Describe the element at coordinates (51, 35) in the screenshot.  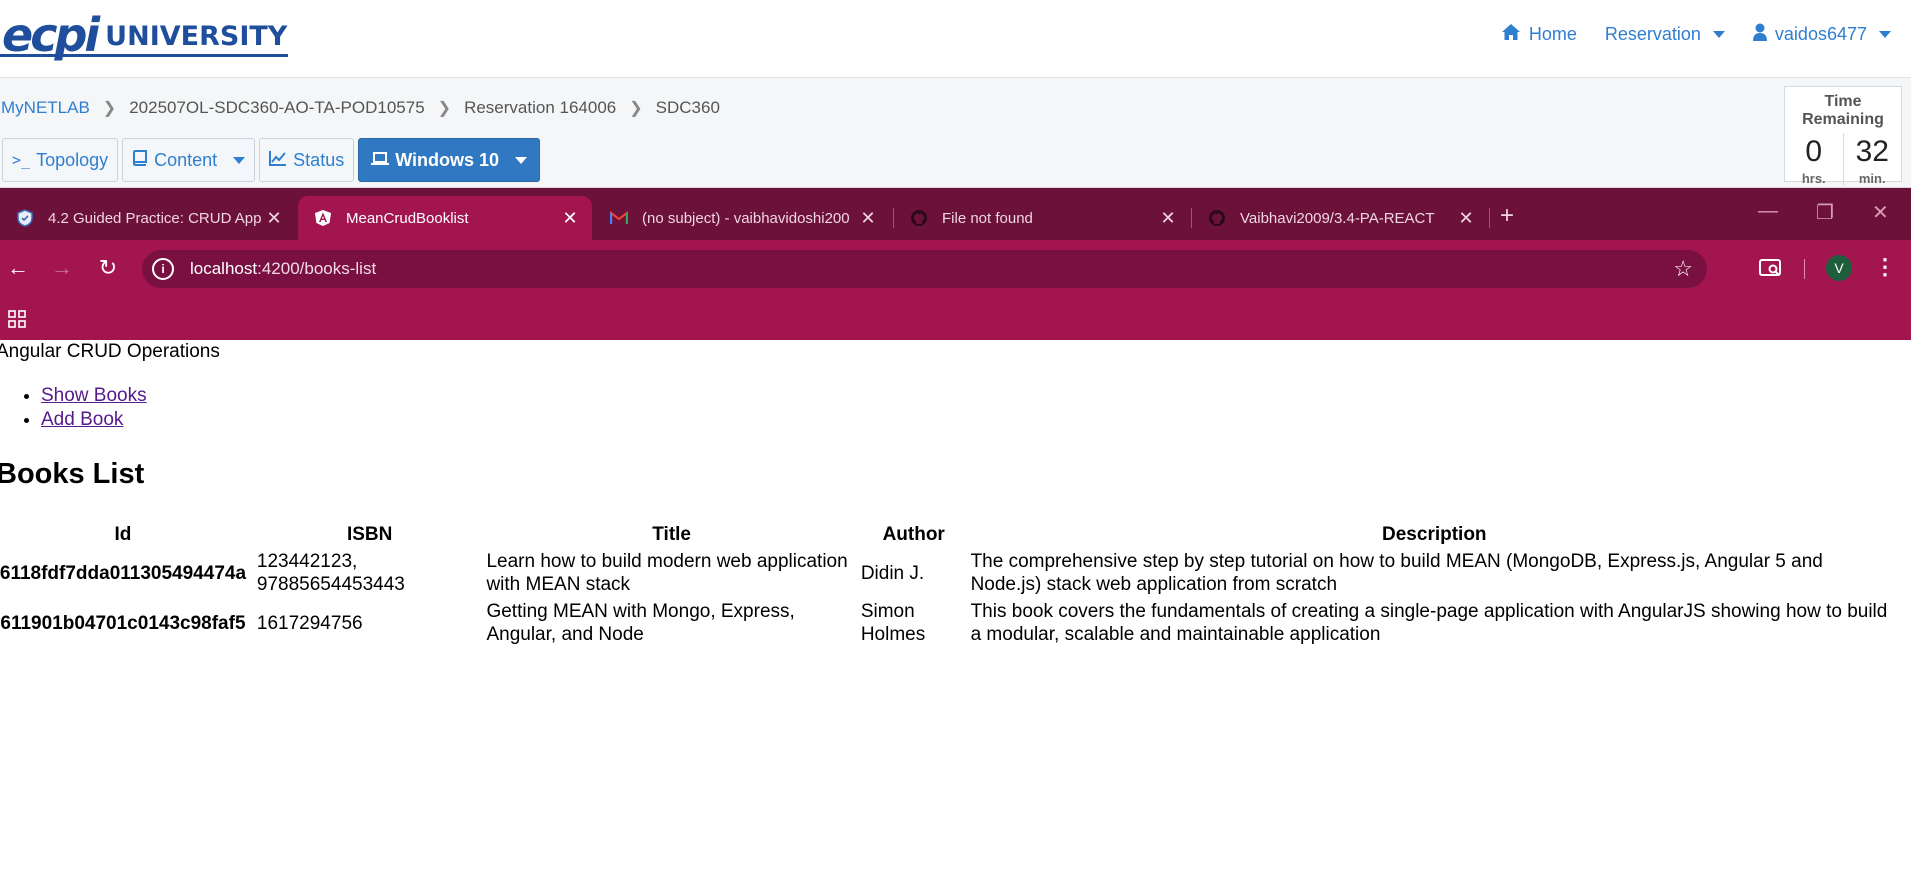
I see `logo-ecpi-text: ecpi` at that location.